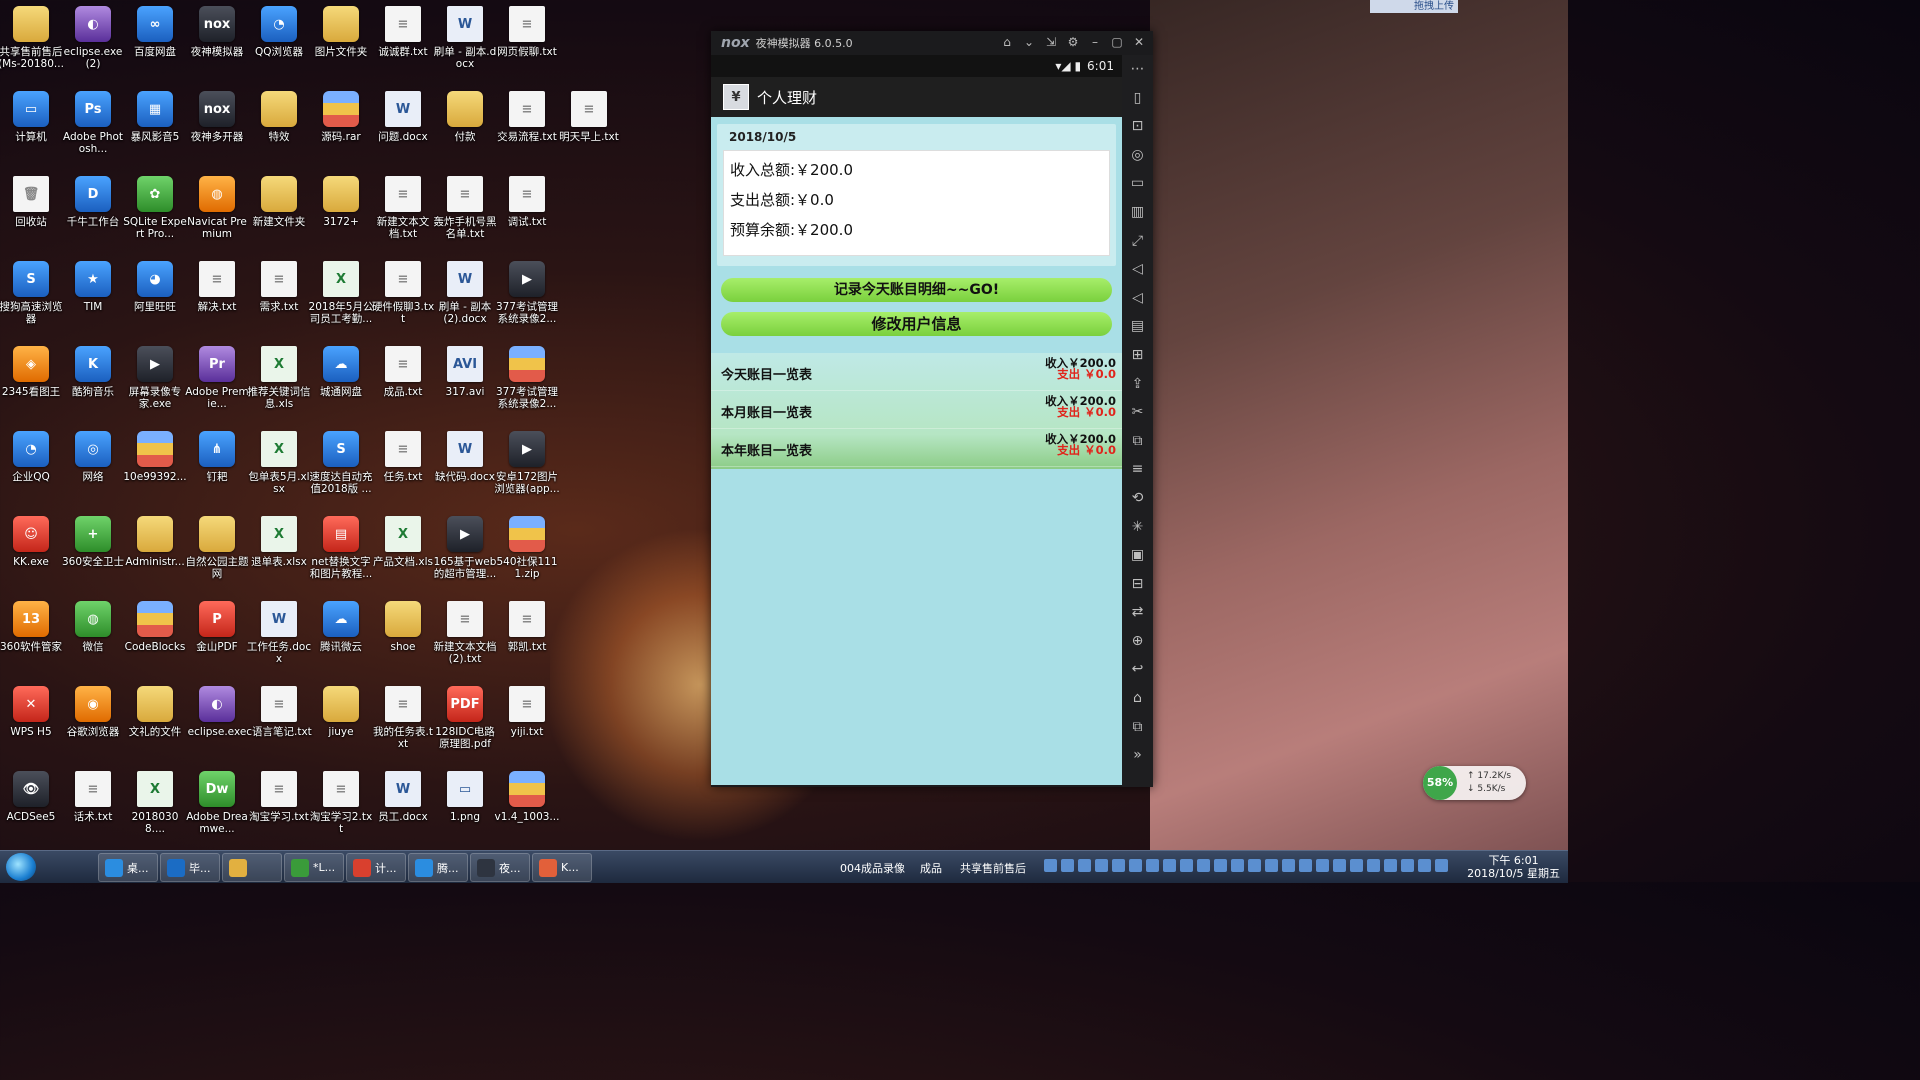 This screenshot has width=1920, height=1080. I want to click on pin-icon: ⇲, so click(1051, 42).